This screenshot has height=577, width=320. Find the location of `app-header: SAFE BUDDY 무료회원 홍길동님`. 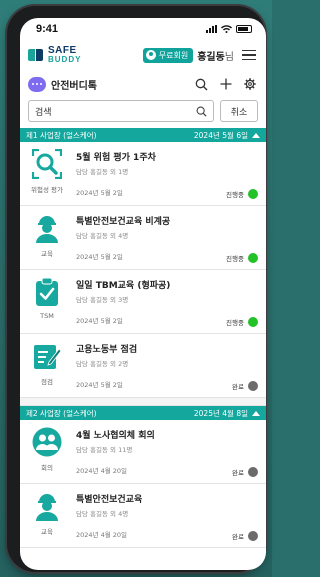

app-header: SAFE BUDDY 무료회원 홍길동님 is located at coordinates (143, 55).